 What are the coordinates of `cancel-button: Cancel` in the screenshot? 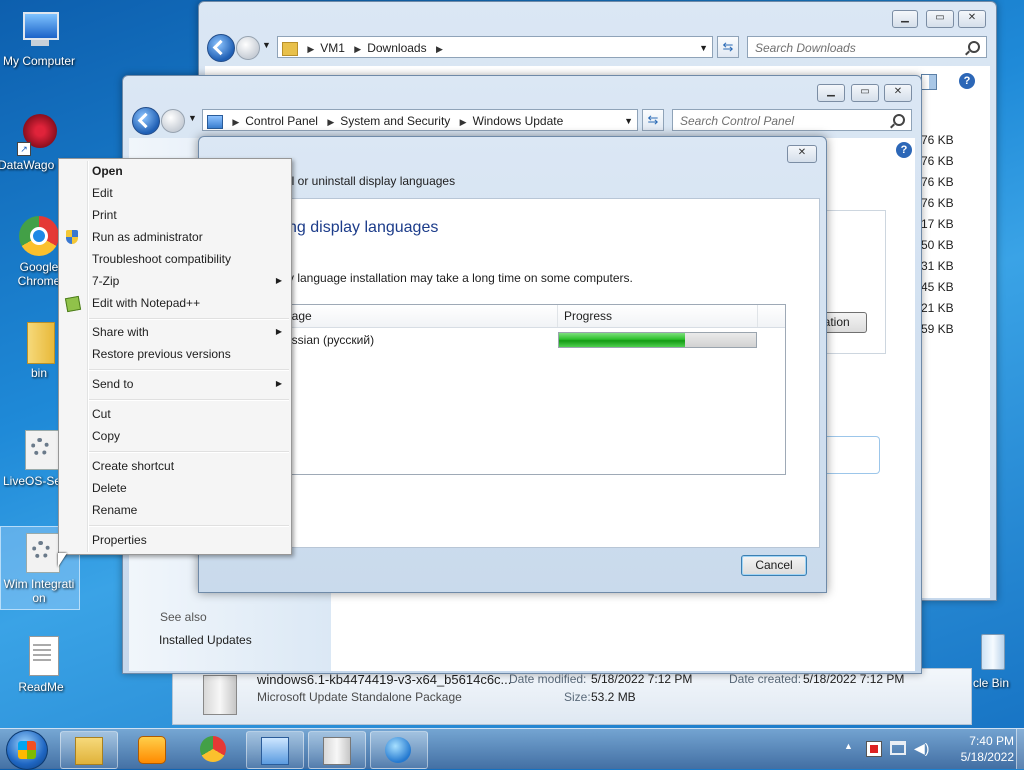 It's located at (774, 565).